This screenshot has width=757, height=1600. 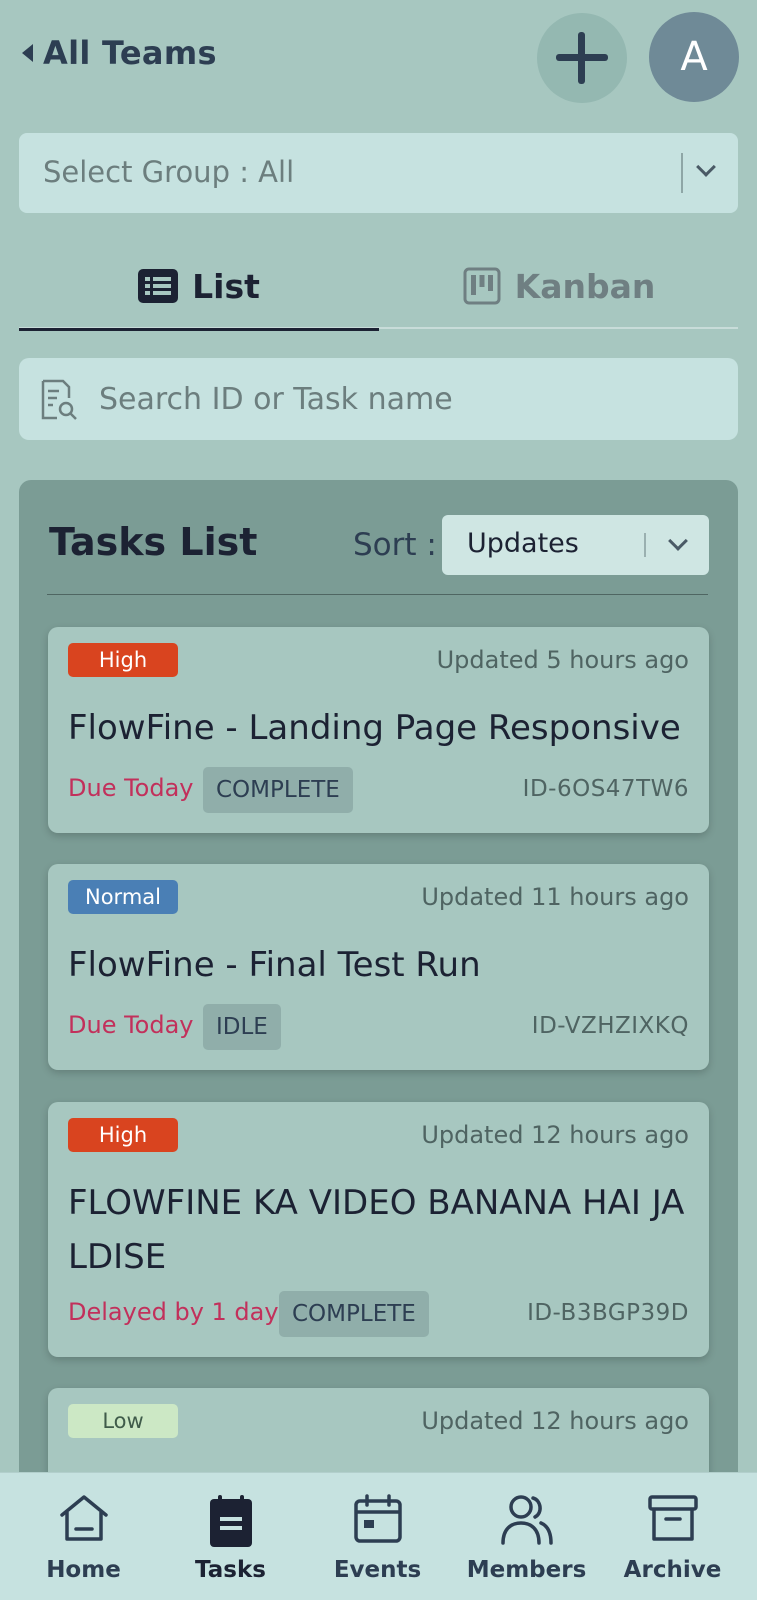 I want to click on all-teams-back-link: All Teams, so click(x=119, y=53).